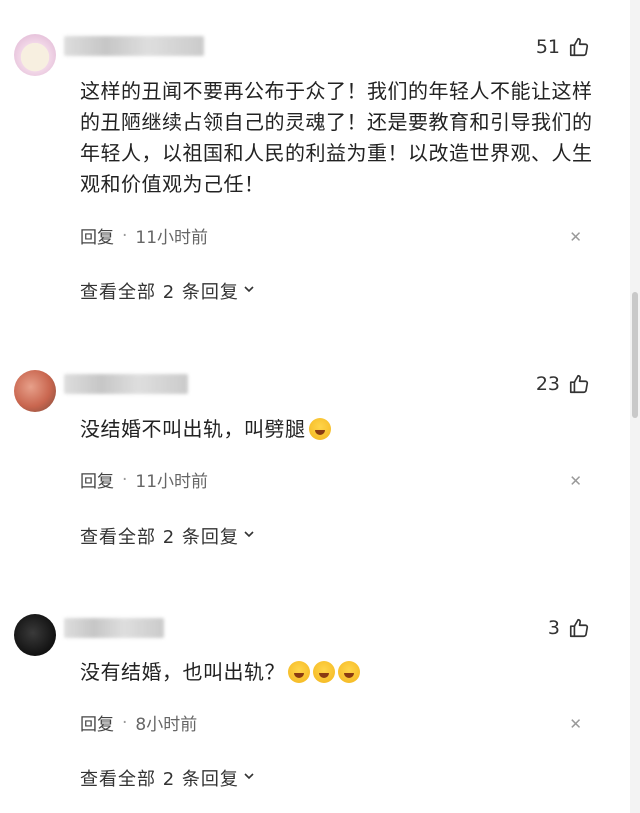 This screenshot has width=640, height=813. Describe the element at coordinates (166, 725) in the screenshot. I see `timestamp: 8小时前` at that location.